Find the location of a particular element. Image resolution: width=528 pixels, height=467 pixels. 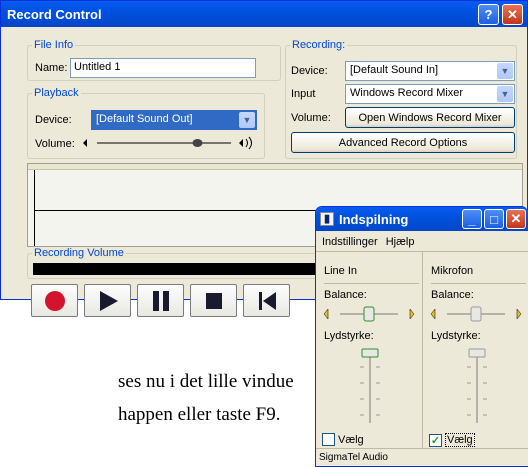

pause-icon is located at coordinates (160, 300).